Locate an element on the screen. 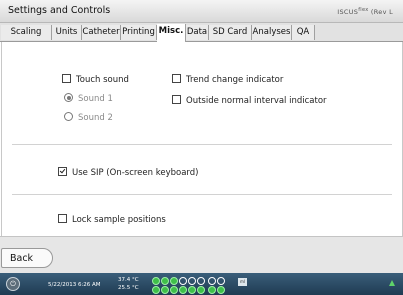 This screenshot has width=403, height=295. use-sip-option: Use SIP (On-screen keyboard) is located at coordinates (128, 172).